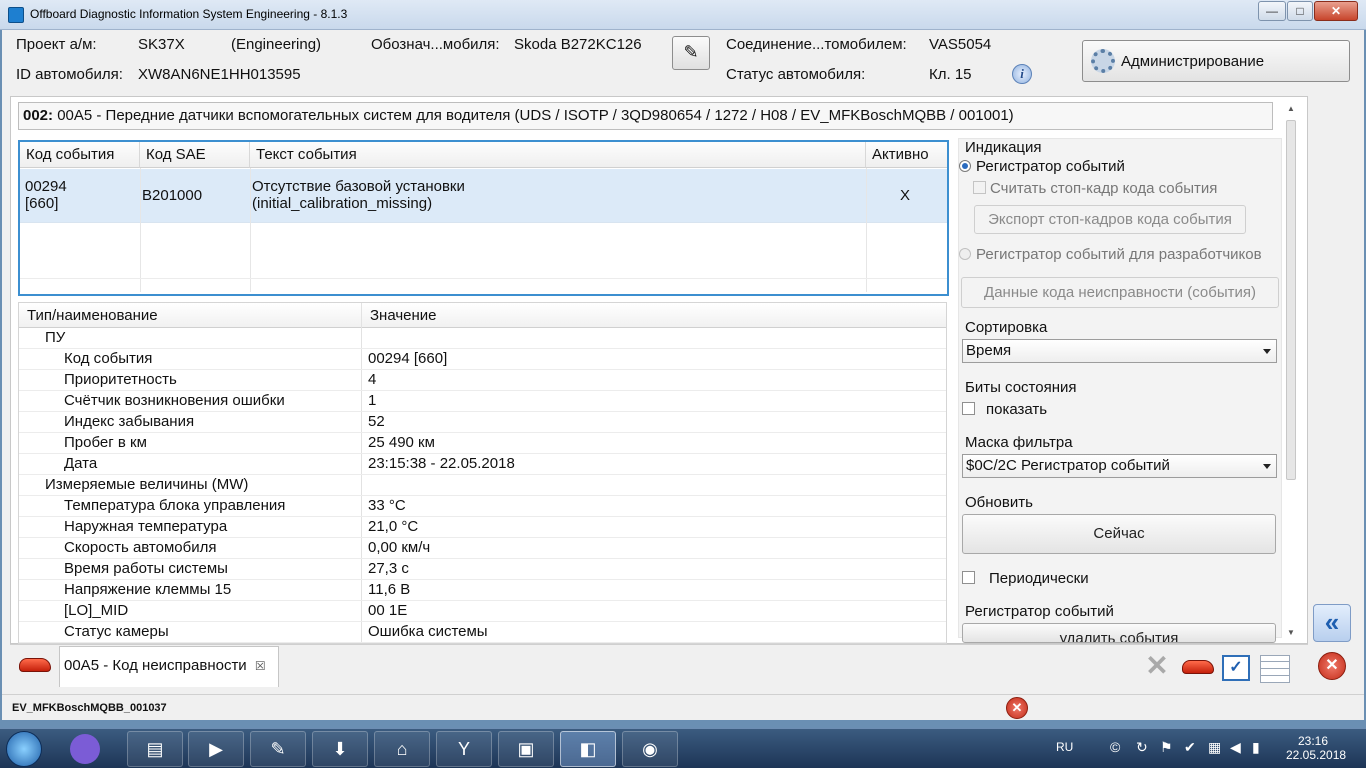 This screenshot has width=1366, height=768. Describe the element at coordinates (1064, 747) in the screenshot. I see `language-indicator: RU` at that location.